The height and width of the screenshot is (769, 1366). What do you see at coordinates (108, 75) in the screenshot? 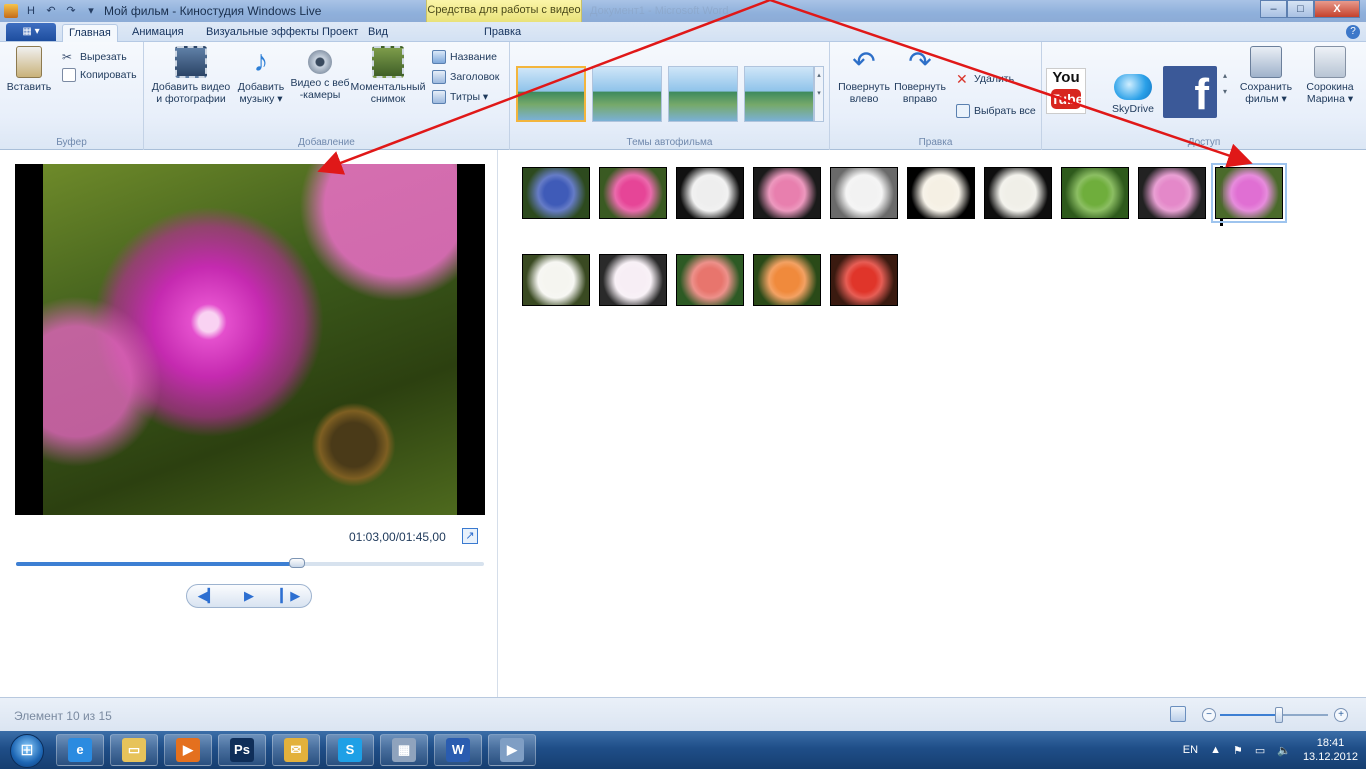
I see `copy-label: Копировать` at bounding box center [108, 75].